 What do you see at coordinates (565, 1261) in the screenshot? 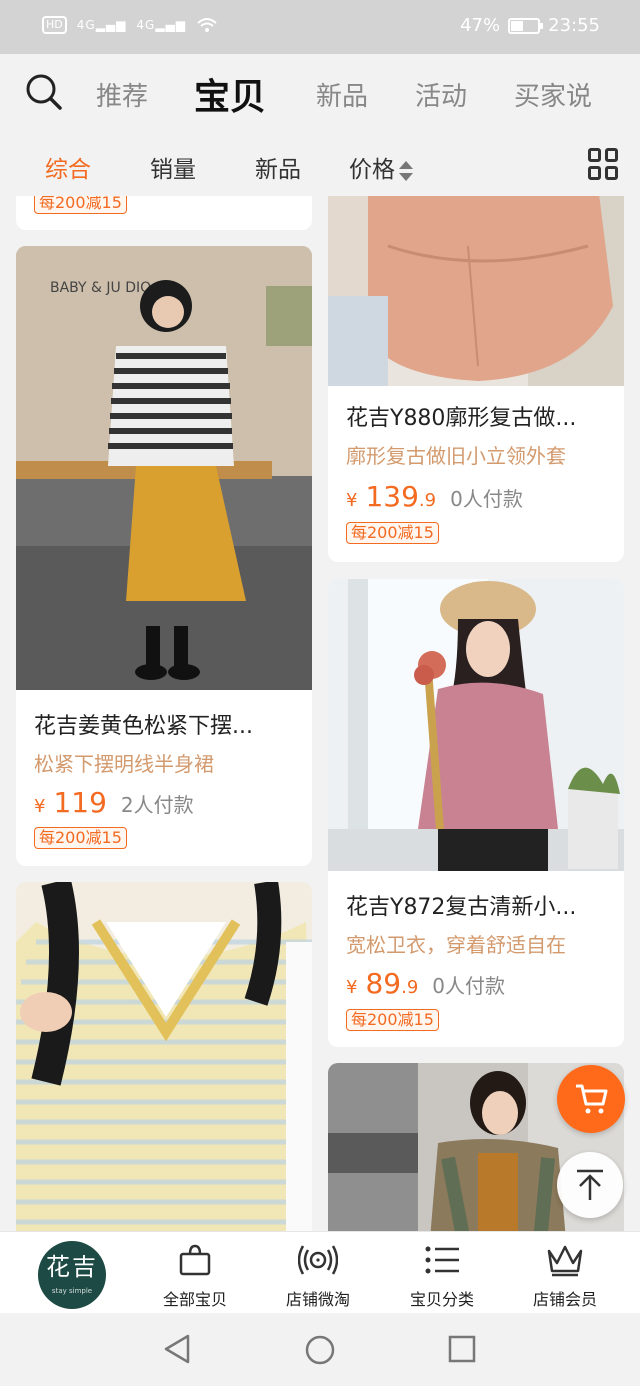
I see `crown-icon` at bounding box center [565, 1261].